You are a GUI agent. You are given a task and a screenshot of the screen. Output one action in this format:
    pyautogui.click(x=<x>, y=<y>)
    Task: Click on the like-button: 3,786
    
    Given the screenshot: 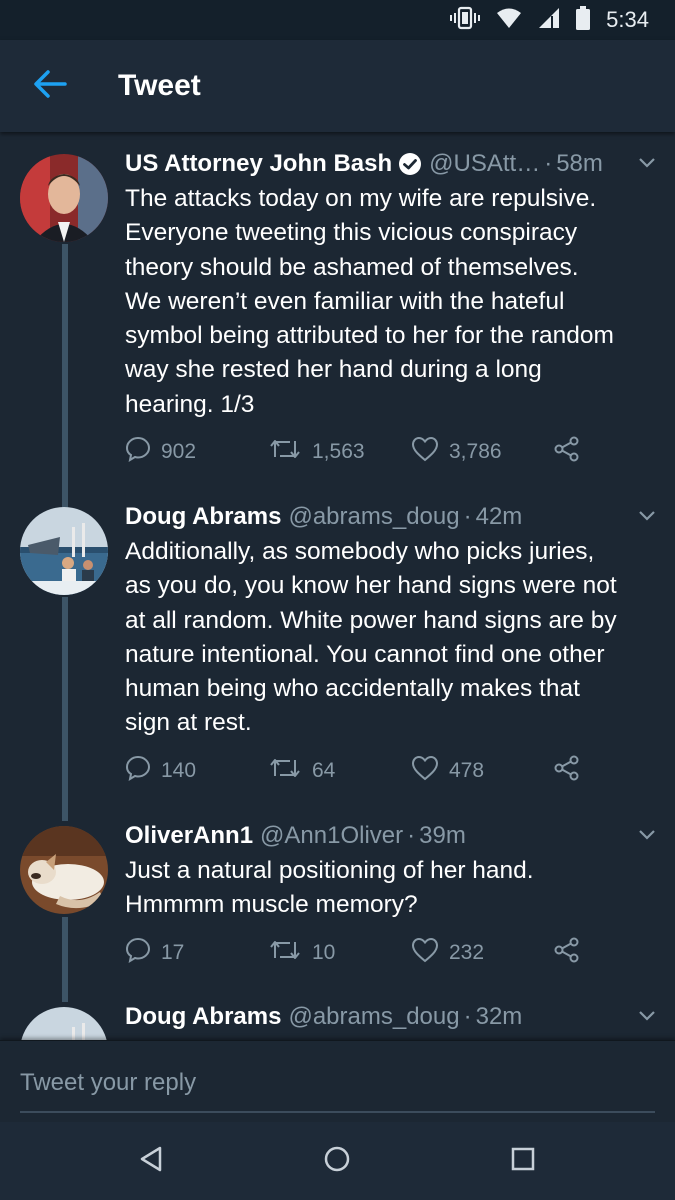 What is the action you would take?
    pyautogui.click(x=482, y=452)
    